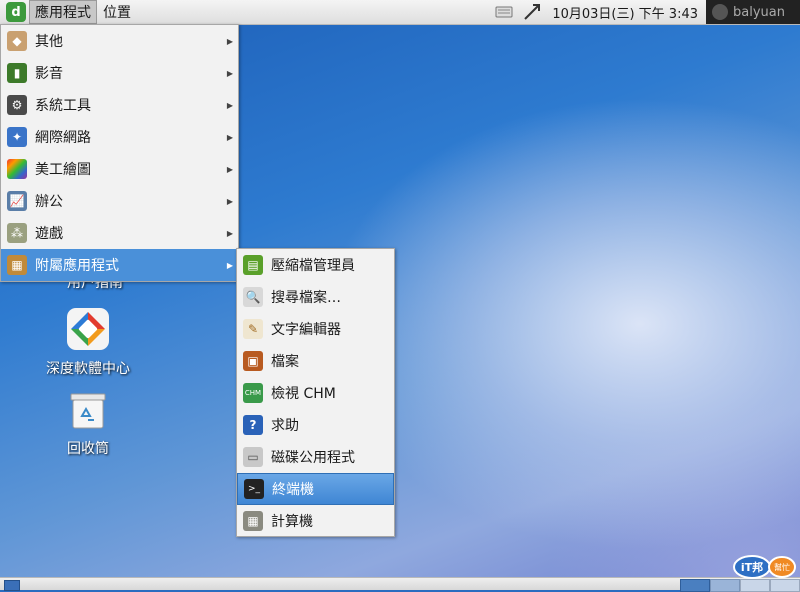  What do you see at coordinates (764, 566) in the screenshot?
I see `ithome-watermark-logo: iT邦 幫忙` at bounding box center [764, 566].